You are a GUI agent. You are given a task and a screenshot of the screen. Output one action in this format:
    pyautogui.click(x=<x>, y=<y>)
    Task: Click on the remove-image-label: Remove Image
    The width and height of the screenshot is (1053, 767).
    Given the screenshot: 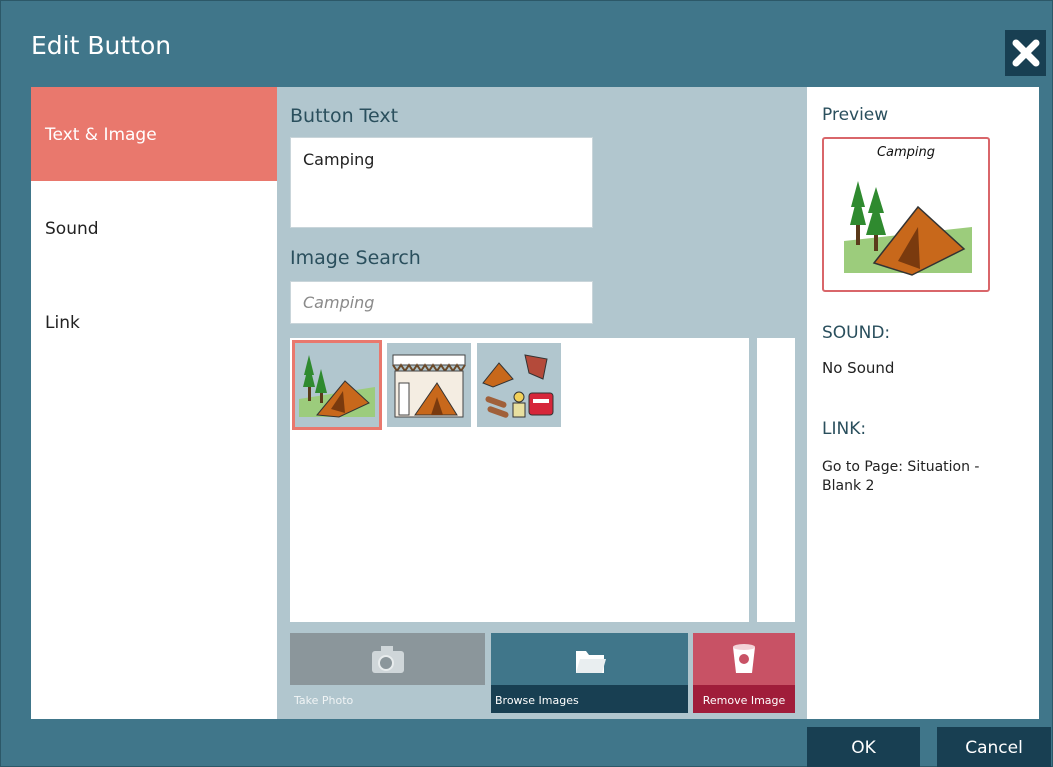 What is the action you would take?
    pyautogui.click(x=744, y=699)
    